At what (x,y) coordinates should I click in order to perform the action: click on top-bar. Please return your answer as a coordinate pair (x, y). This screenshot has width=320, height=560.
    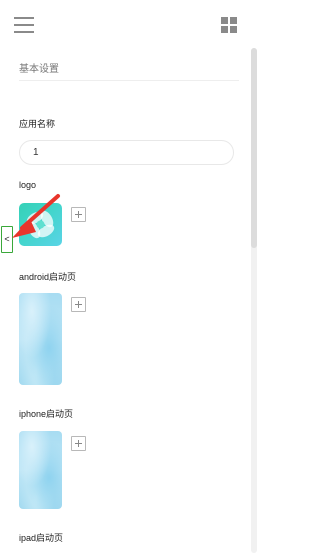
    Looking at the image, I should click on (129, 25).